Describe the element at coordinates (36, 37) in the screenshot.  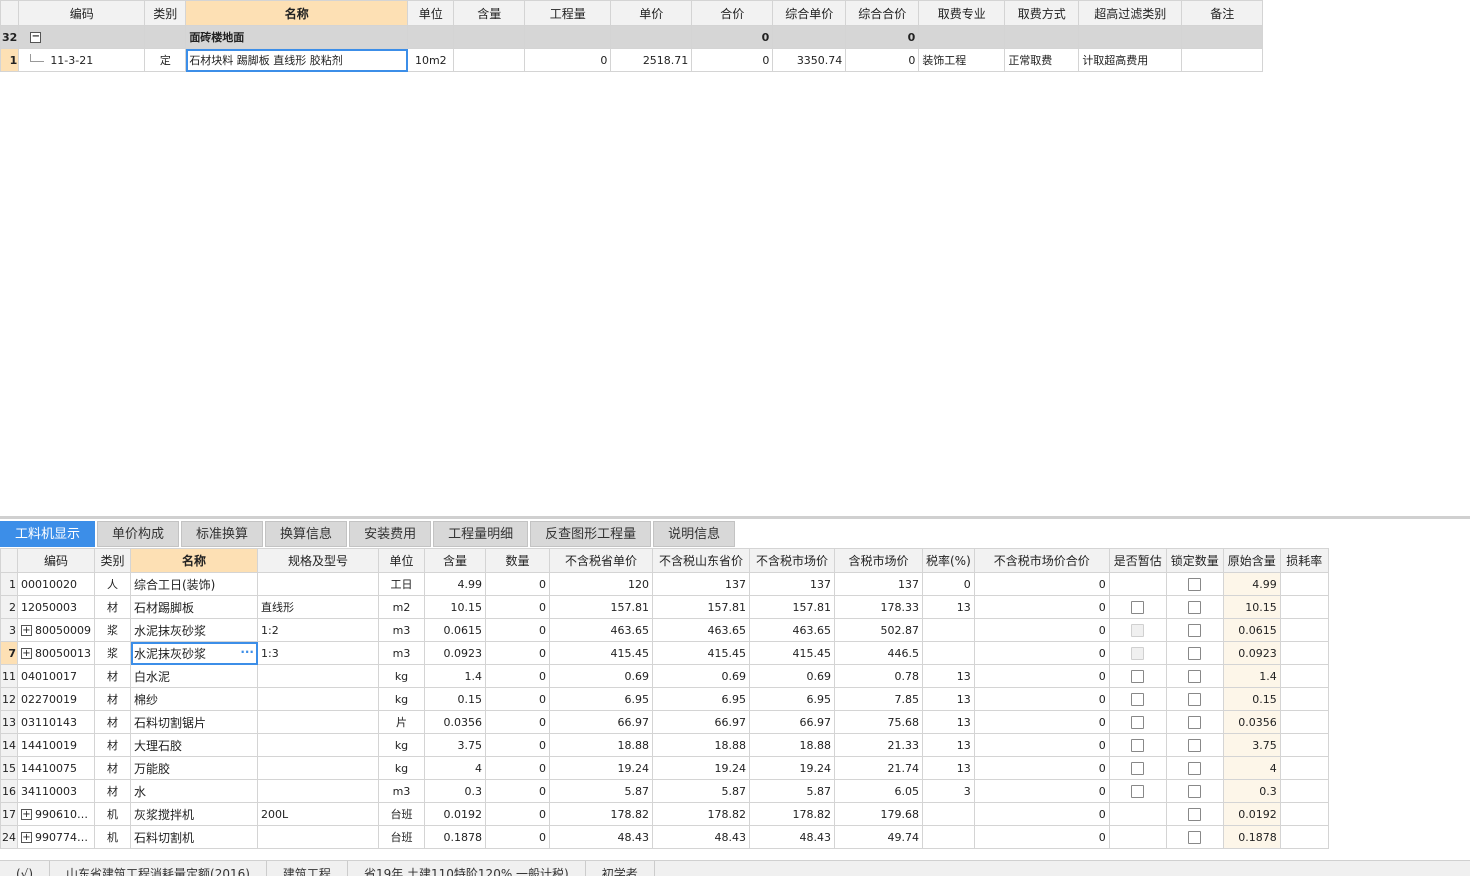
I see `collapse-icon: −` at that location.